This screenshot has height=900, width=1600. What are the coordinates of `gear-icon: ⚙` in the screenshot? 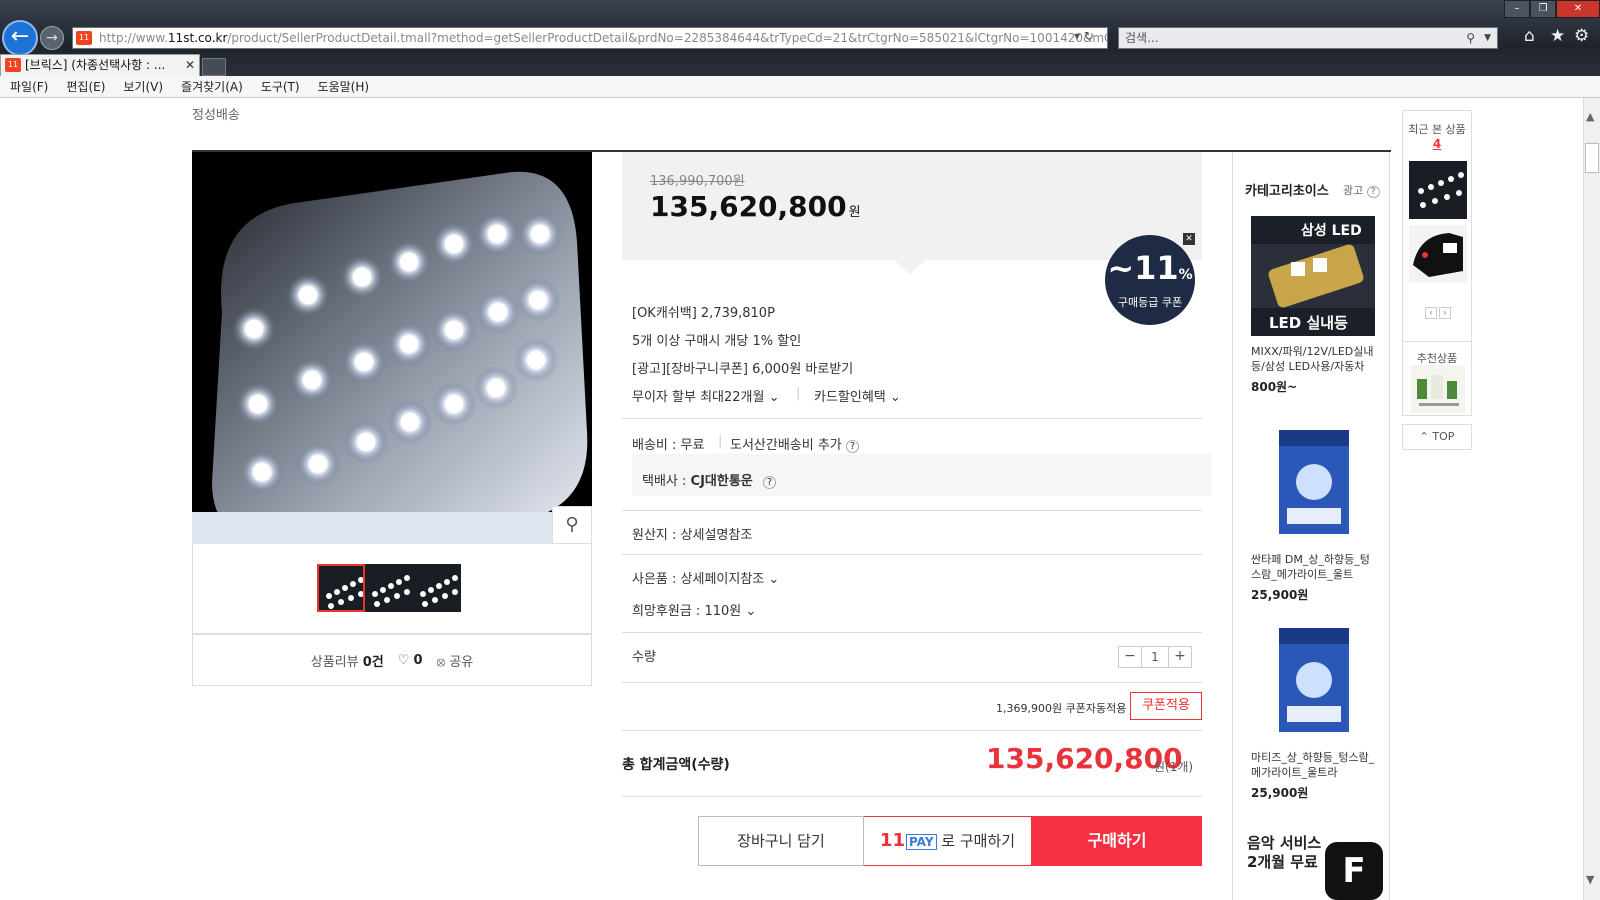 It's located at (1581, 36).